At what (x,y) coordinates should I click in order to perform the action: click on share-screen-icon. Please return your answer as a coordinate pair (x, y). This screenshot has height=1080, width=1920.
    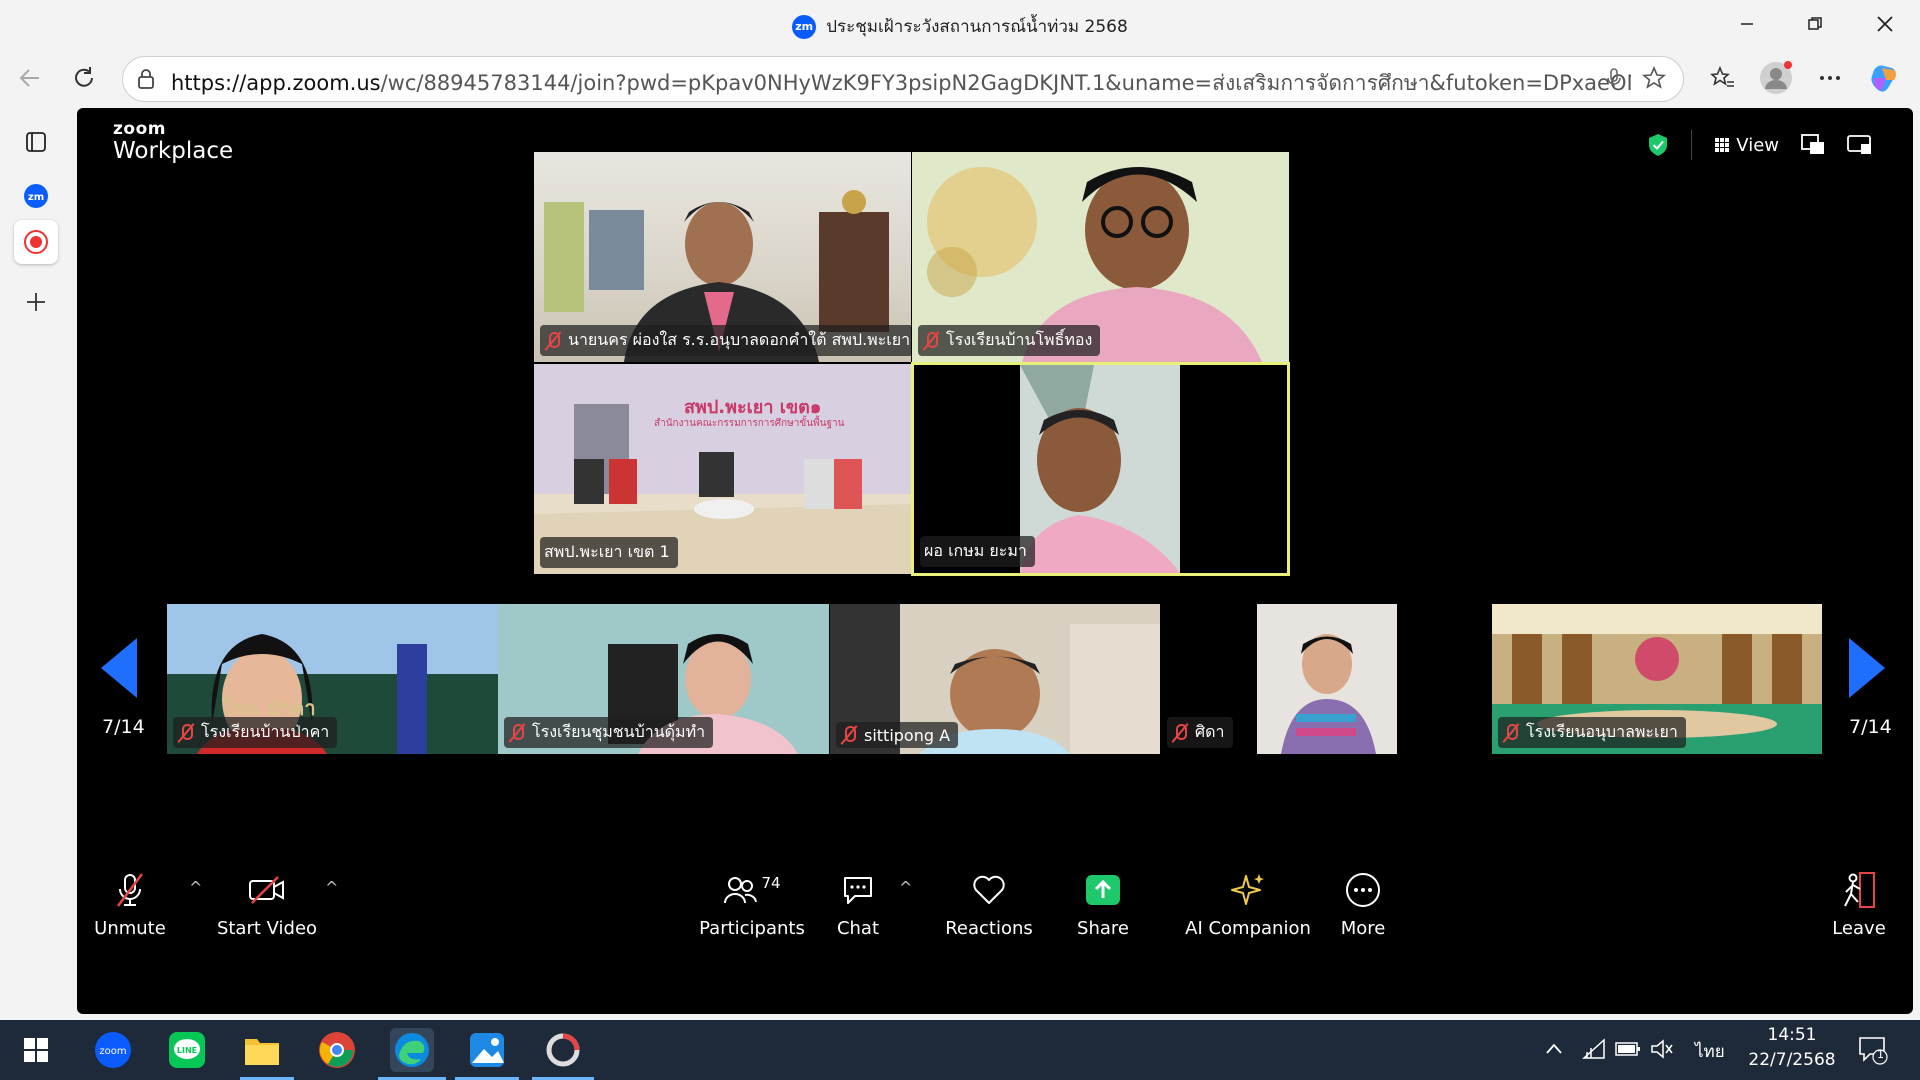
    Looking at the image, I should click on (1103, 890).